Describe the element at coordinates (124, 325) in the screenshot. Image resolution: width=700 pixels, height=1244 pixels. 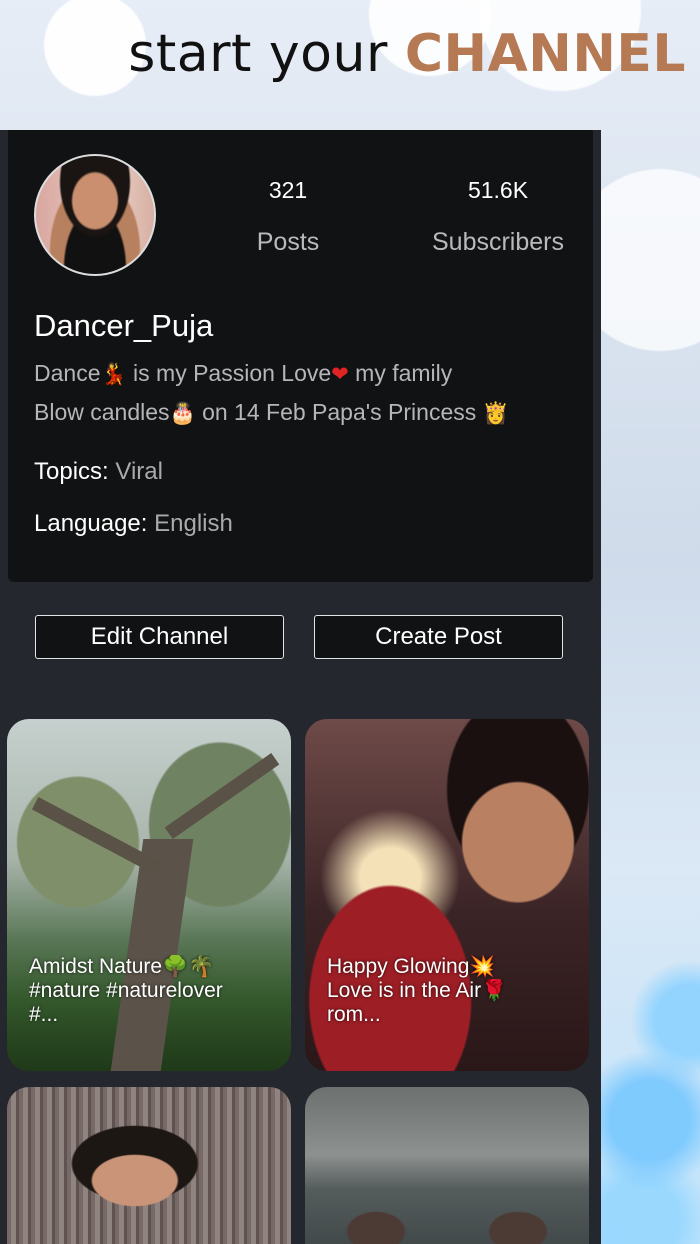
I see `channel-name: Dancer_Puja` at that location.